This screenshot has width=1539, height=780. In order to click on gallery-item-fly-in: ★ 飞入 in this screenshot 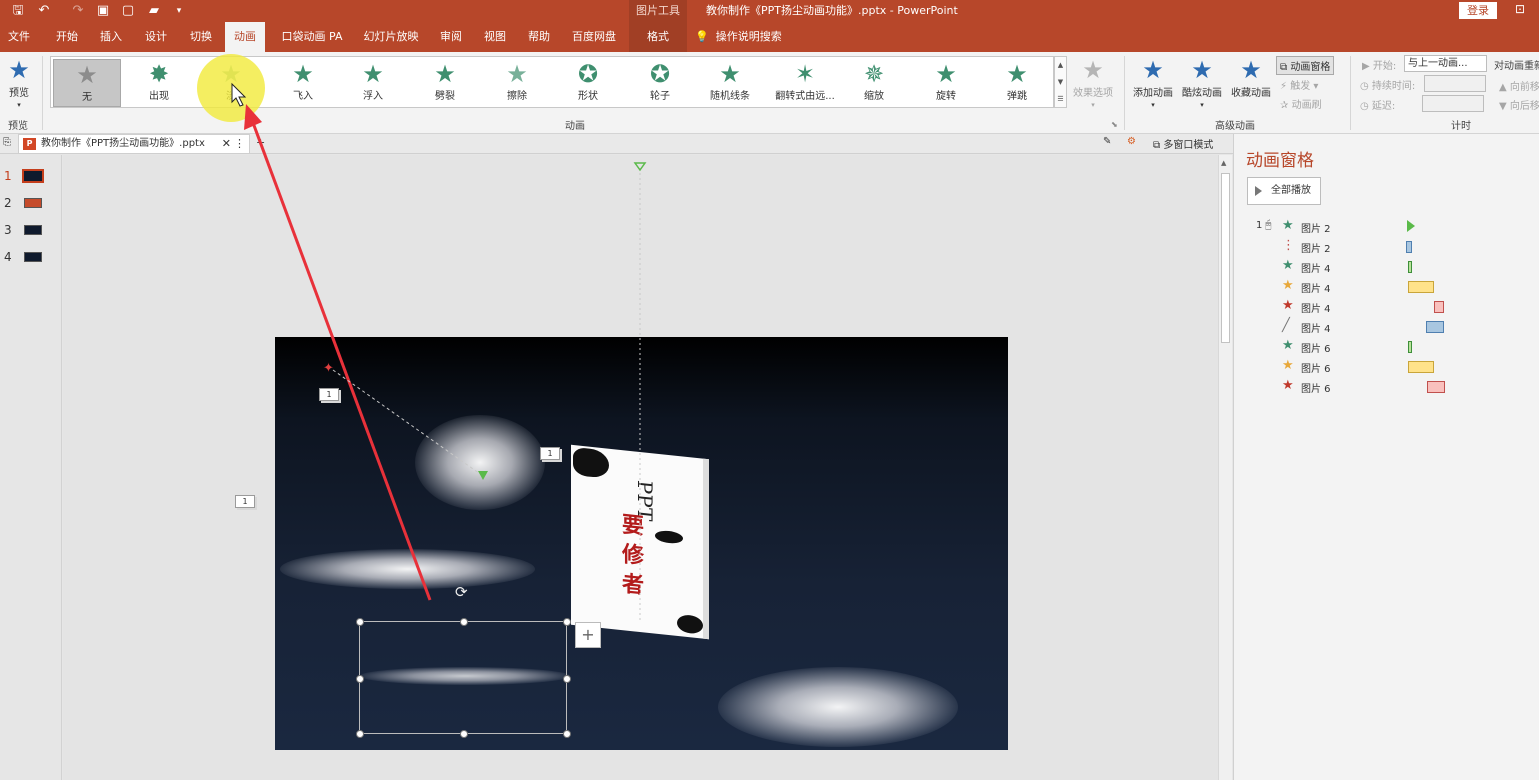, I will do `click(303, 83)`.